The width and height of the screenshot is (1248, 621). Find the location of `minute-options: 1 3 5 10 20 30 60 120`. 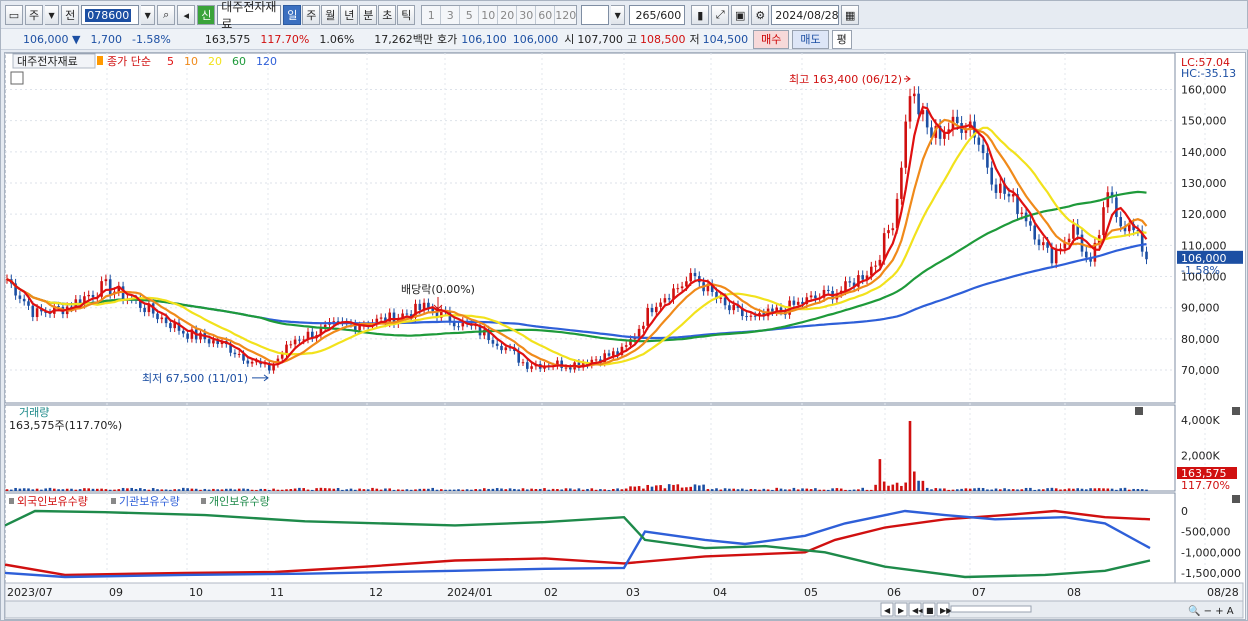

minute-options: 1 3 5 10 20 30 60 120 is located at coordinates (499, 15).